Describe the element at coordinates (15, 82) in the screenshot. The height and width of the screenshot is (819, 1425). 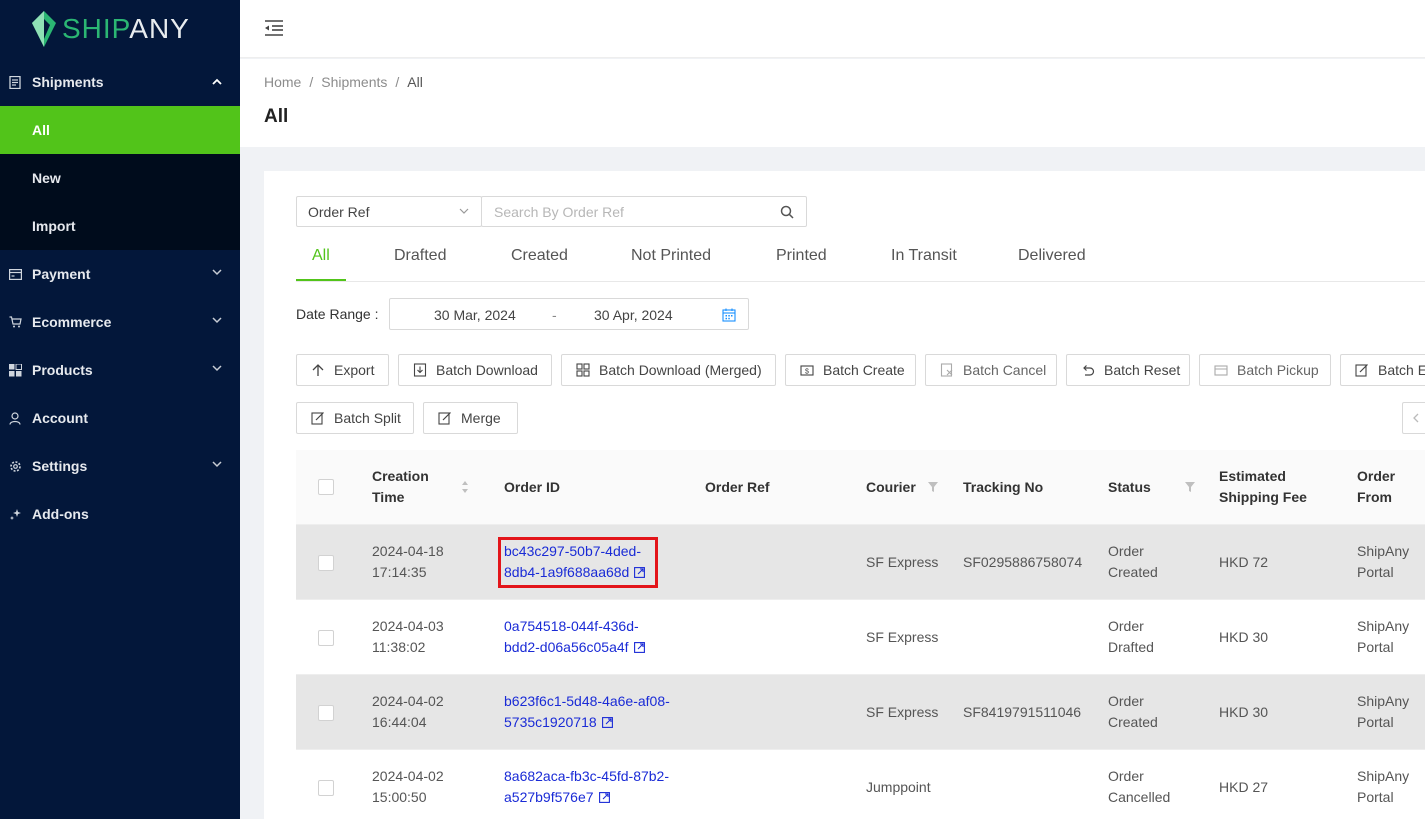
I see `document-icon` at that location.